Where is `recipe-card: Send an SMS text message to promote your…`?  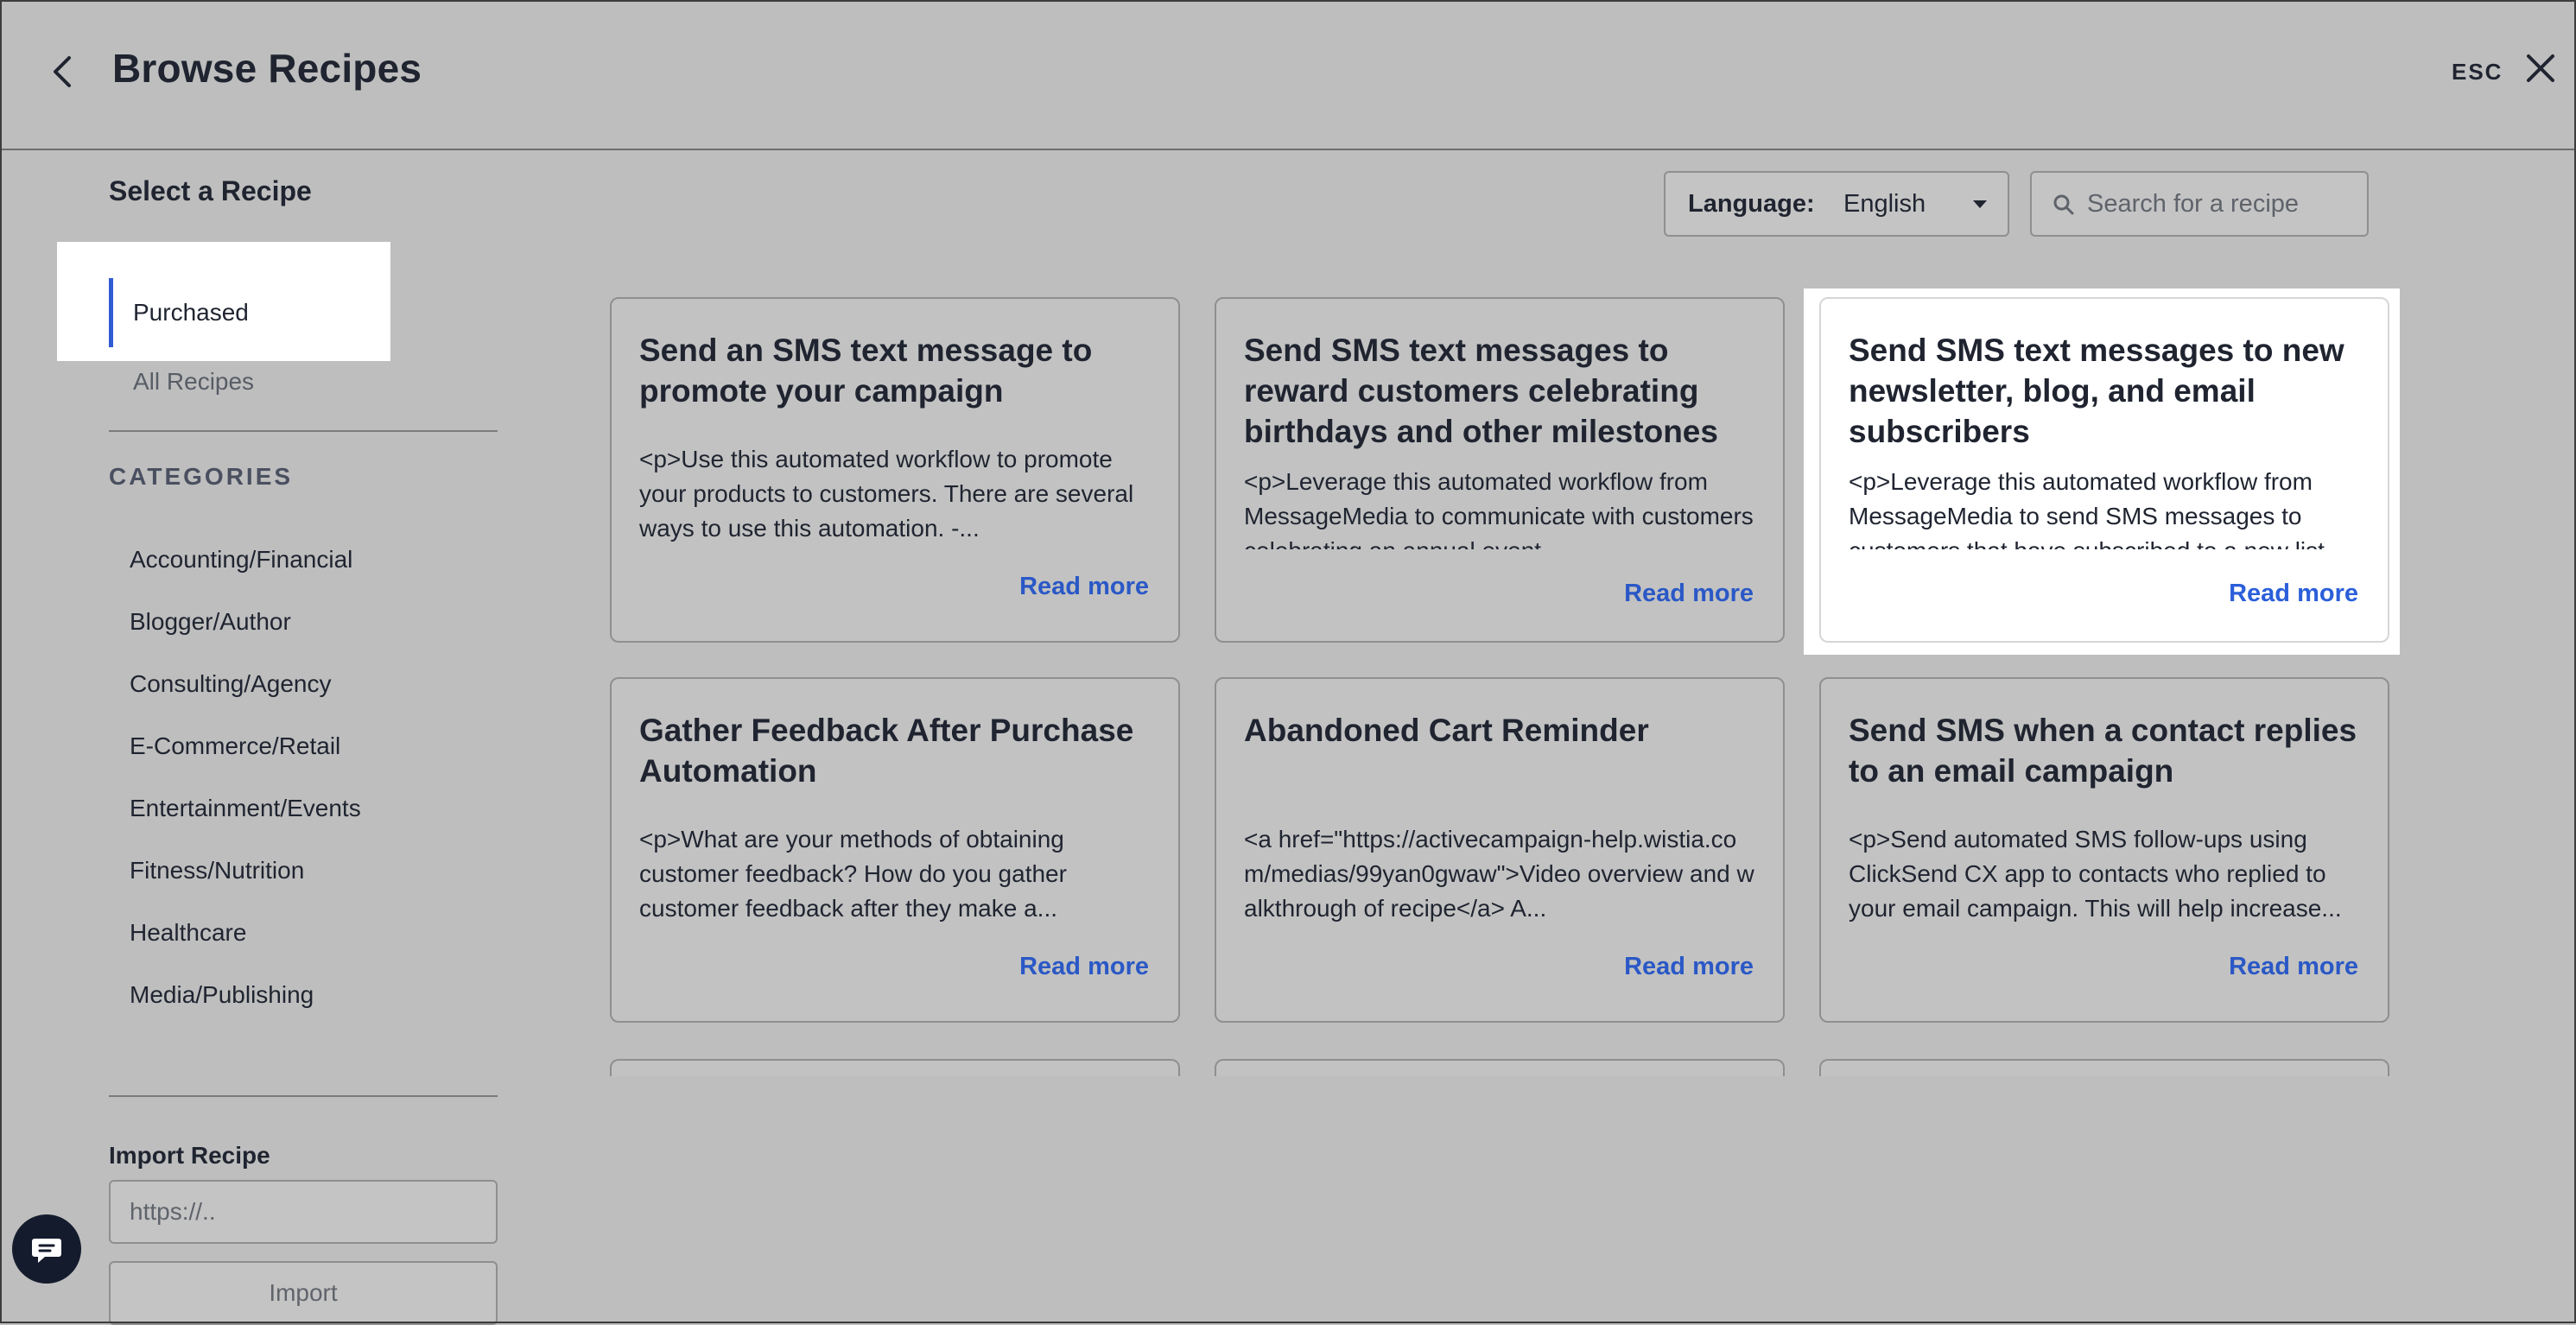
recipe-card: Send an SMS text message to promote your… is located at coordinates (895, 470).